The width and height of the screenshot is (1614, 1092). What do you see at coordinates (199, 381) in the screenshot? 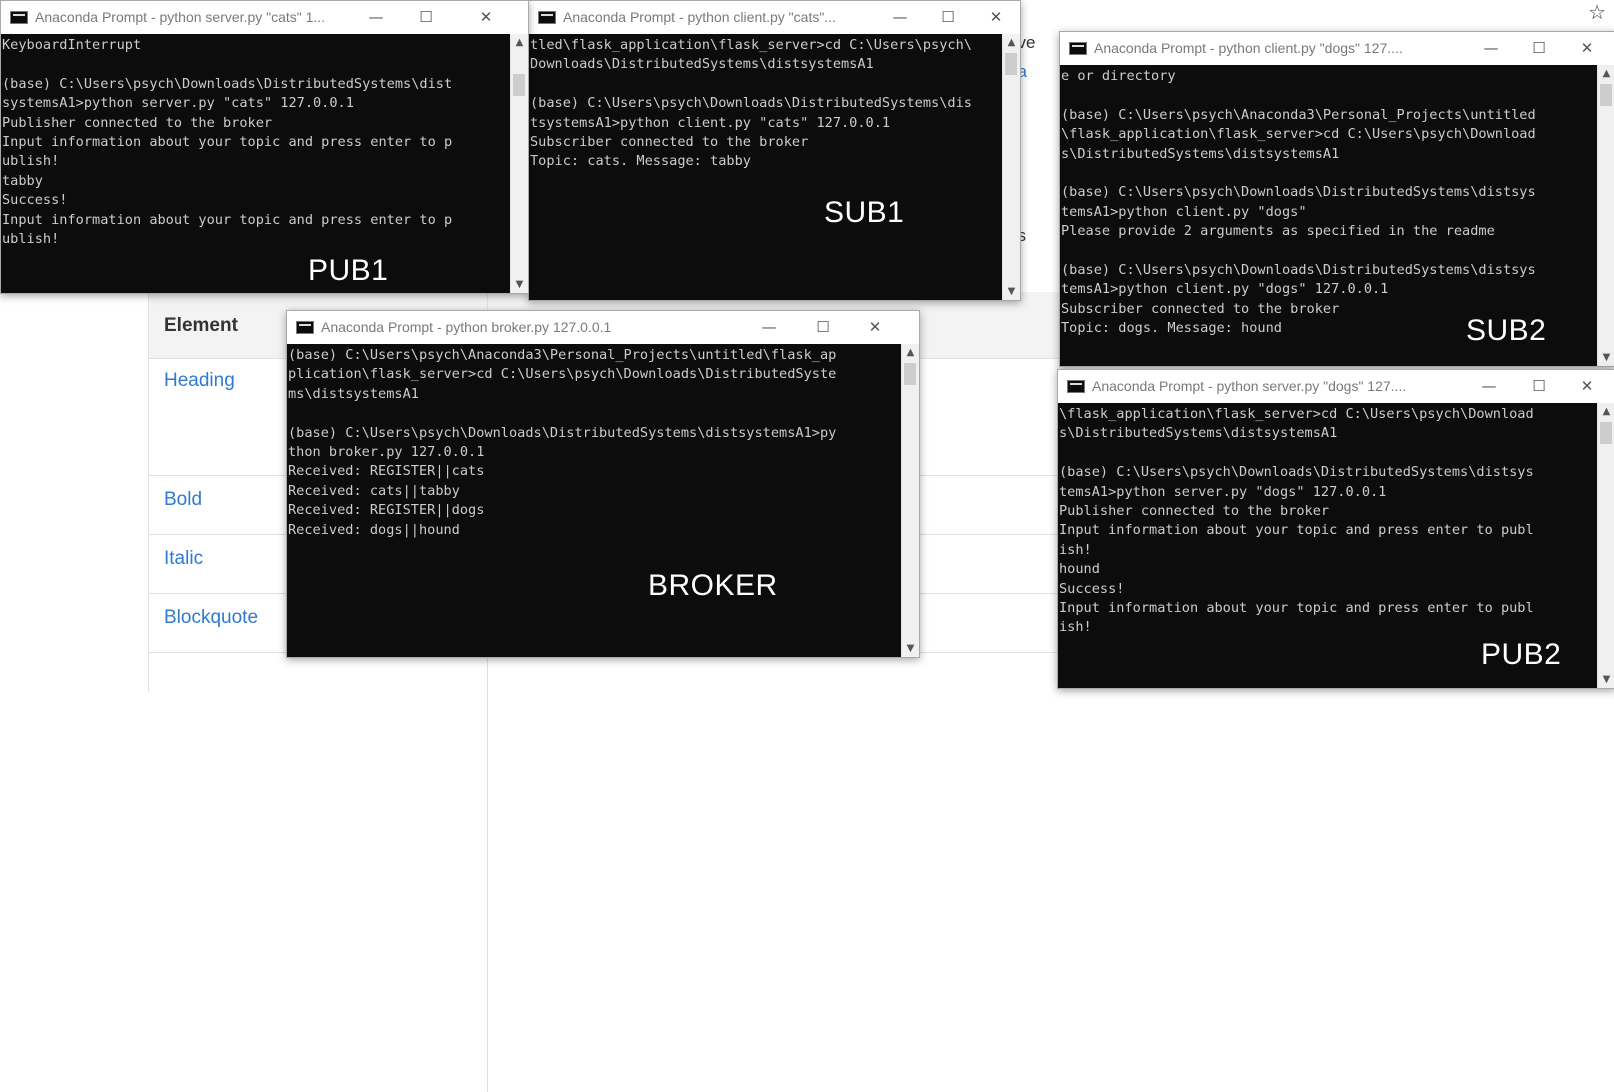
I see `heading-link: Heading` at bounding box center [199, 381].